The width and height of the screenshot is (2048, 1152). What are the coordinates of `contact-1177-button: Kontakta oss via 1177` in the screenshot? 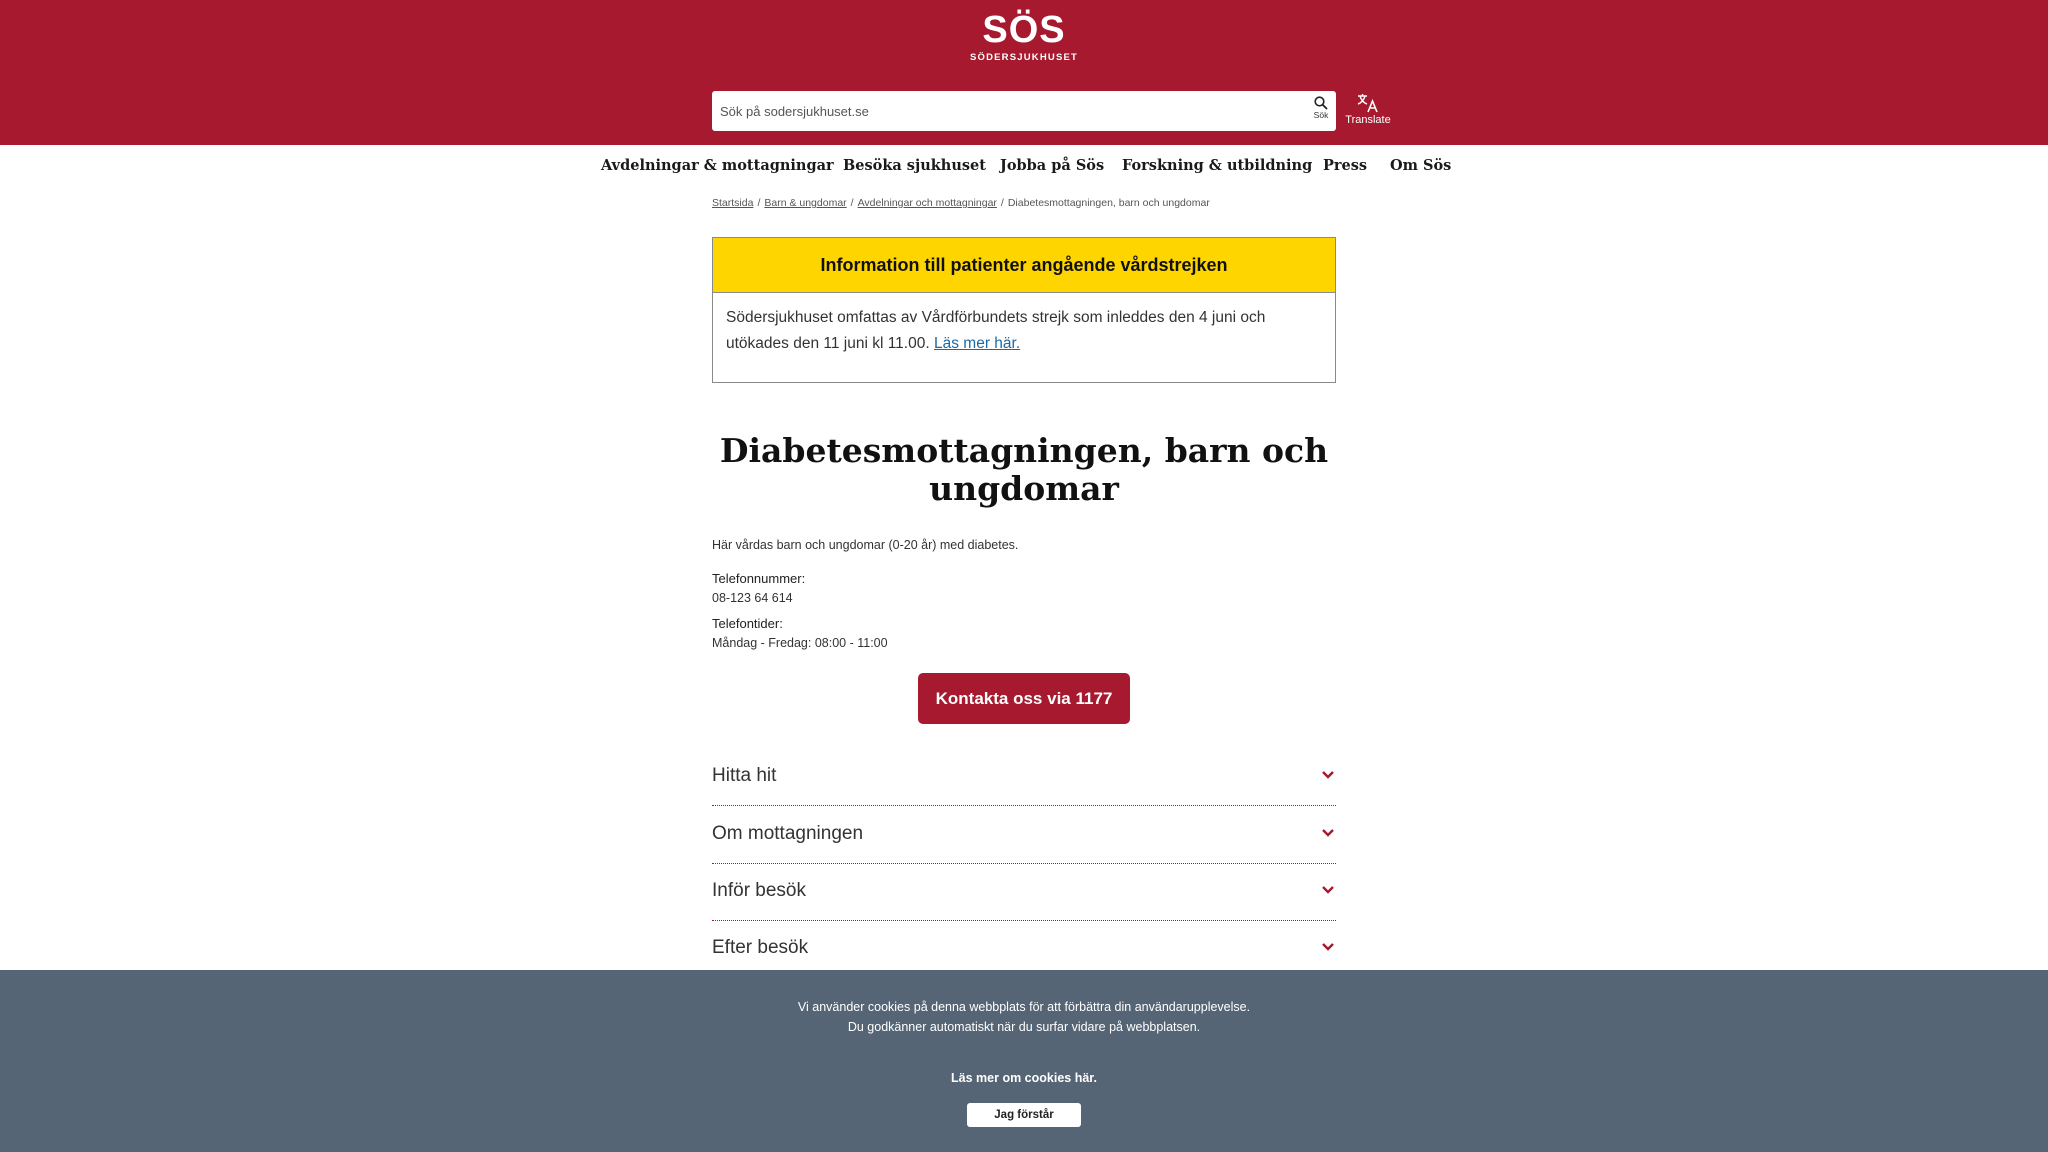 It's located at (1024, 698).